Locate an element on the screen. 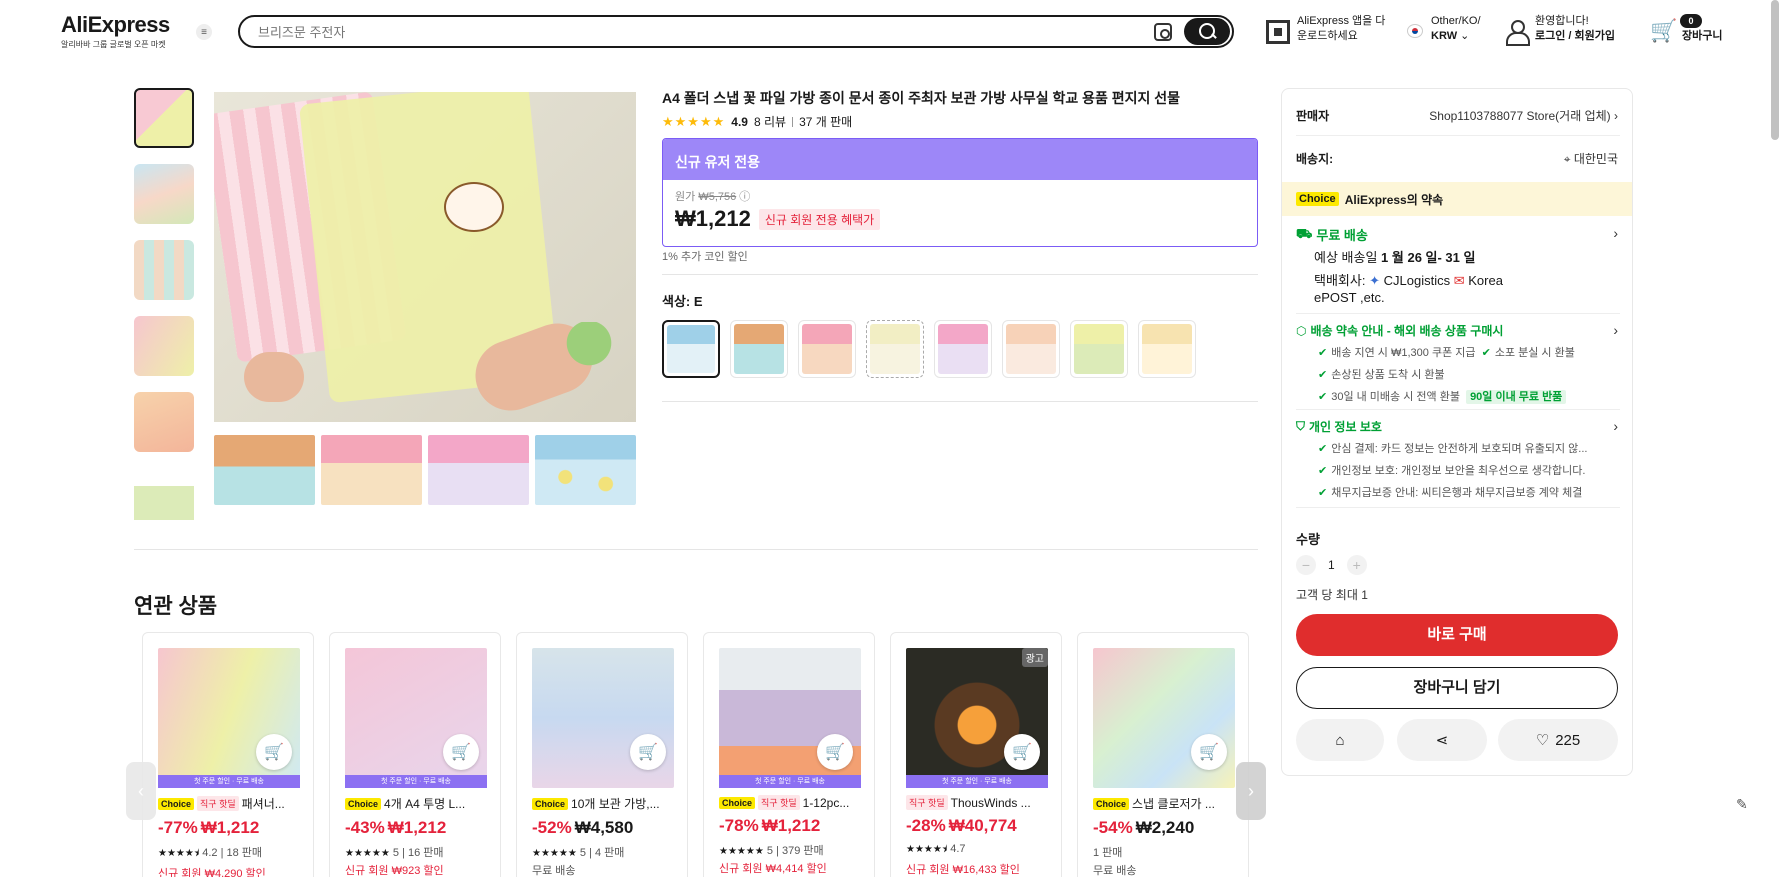  image-search-icon is located at coordinates (1163, 32).